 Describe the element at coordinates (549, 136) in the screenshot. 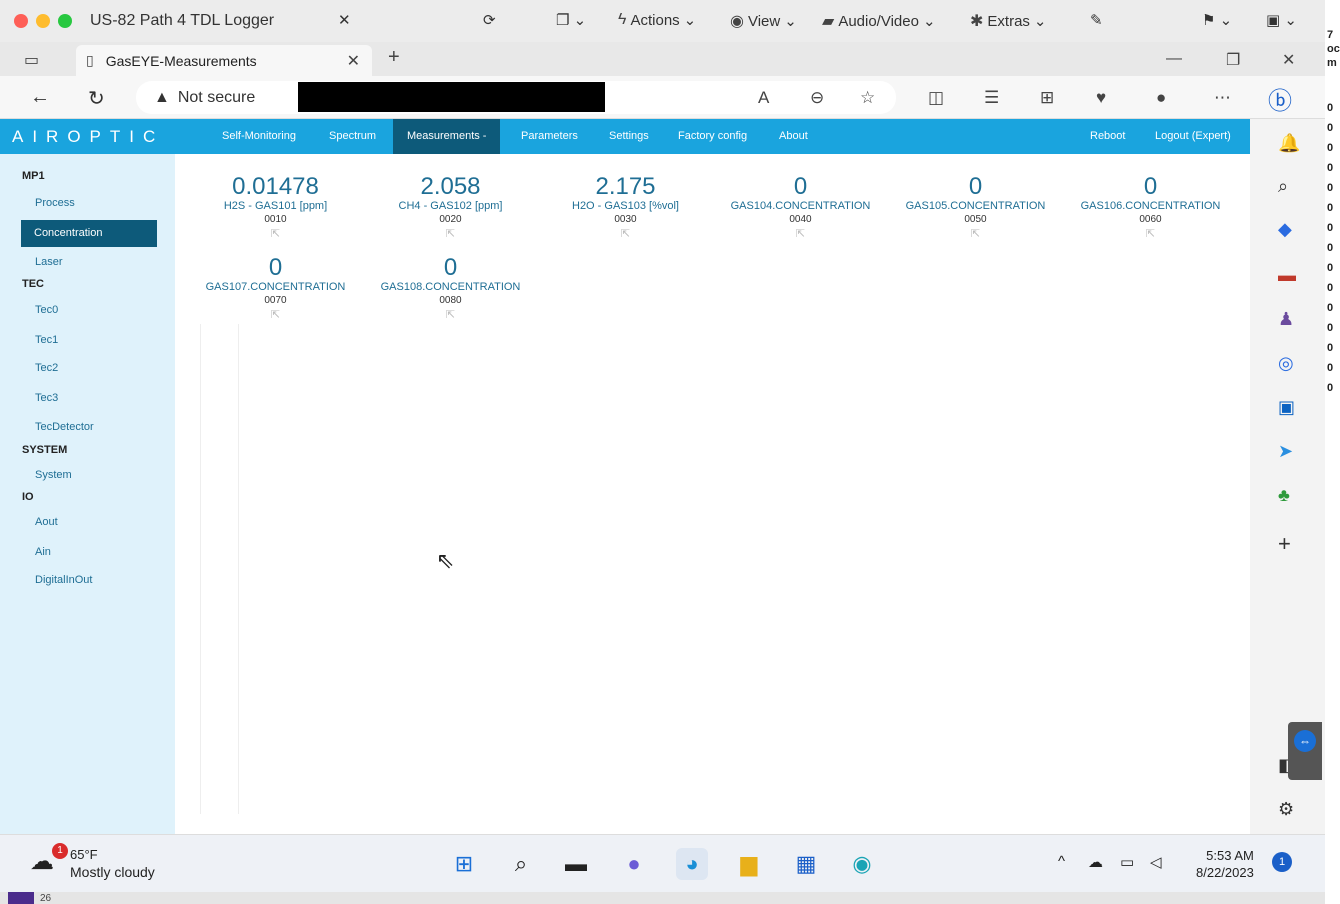

I see `nav-parameters: Parameters` at that location.